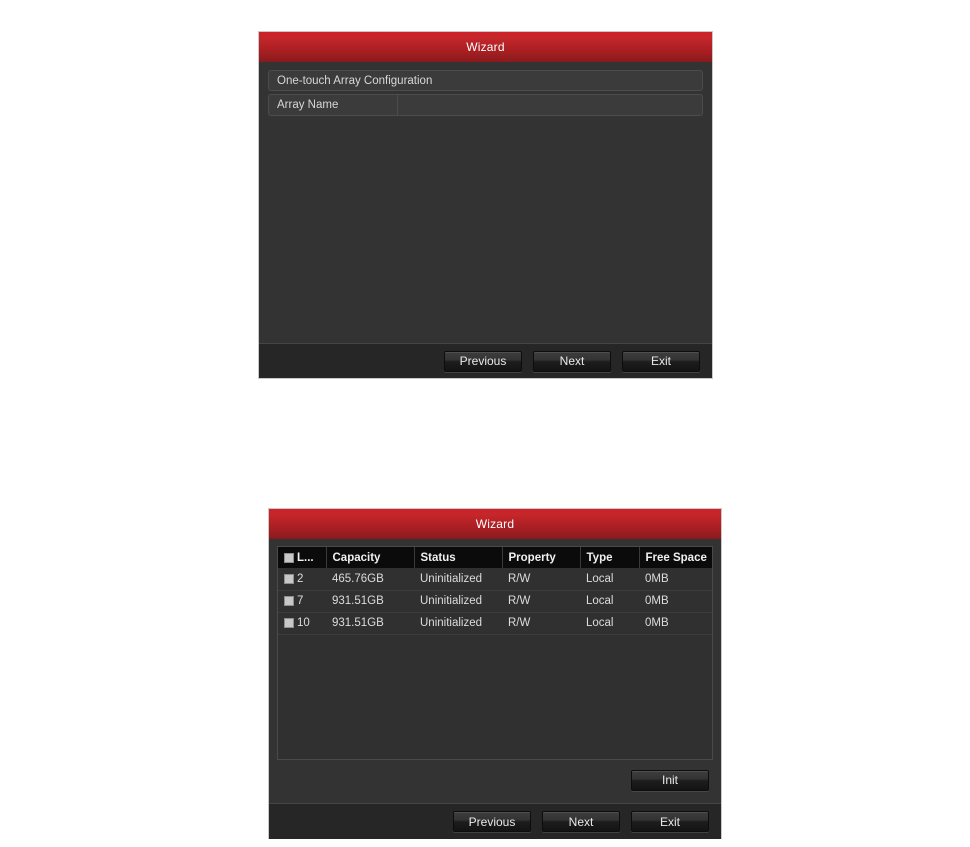 The width and height of the screenshot is (970, 847). I want to click on array-name-row: Array Name, so click(485, 105).